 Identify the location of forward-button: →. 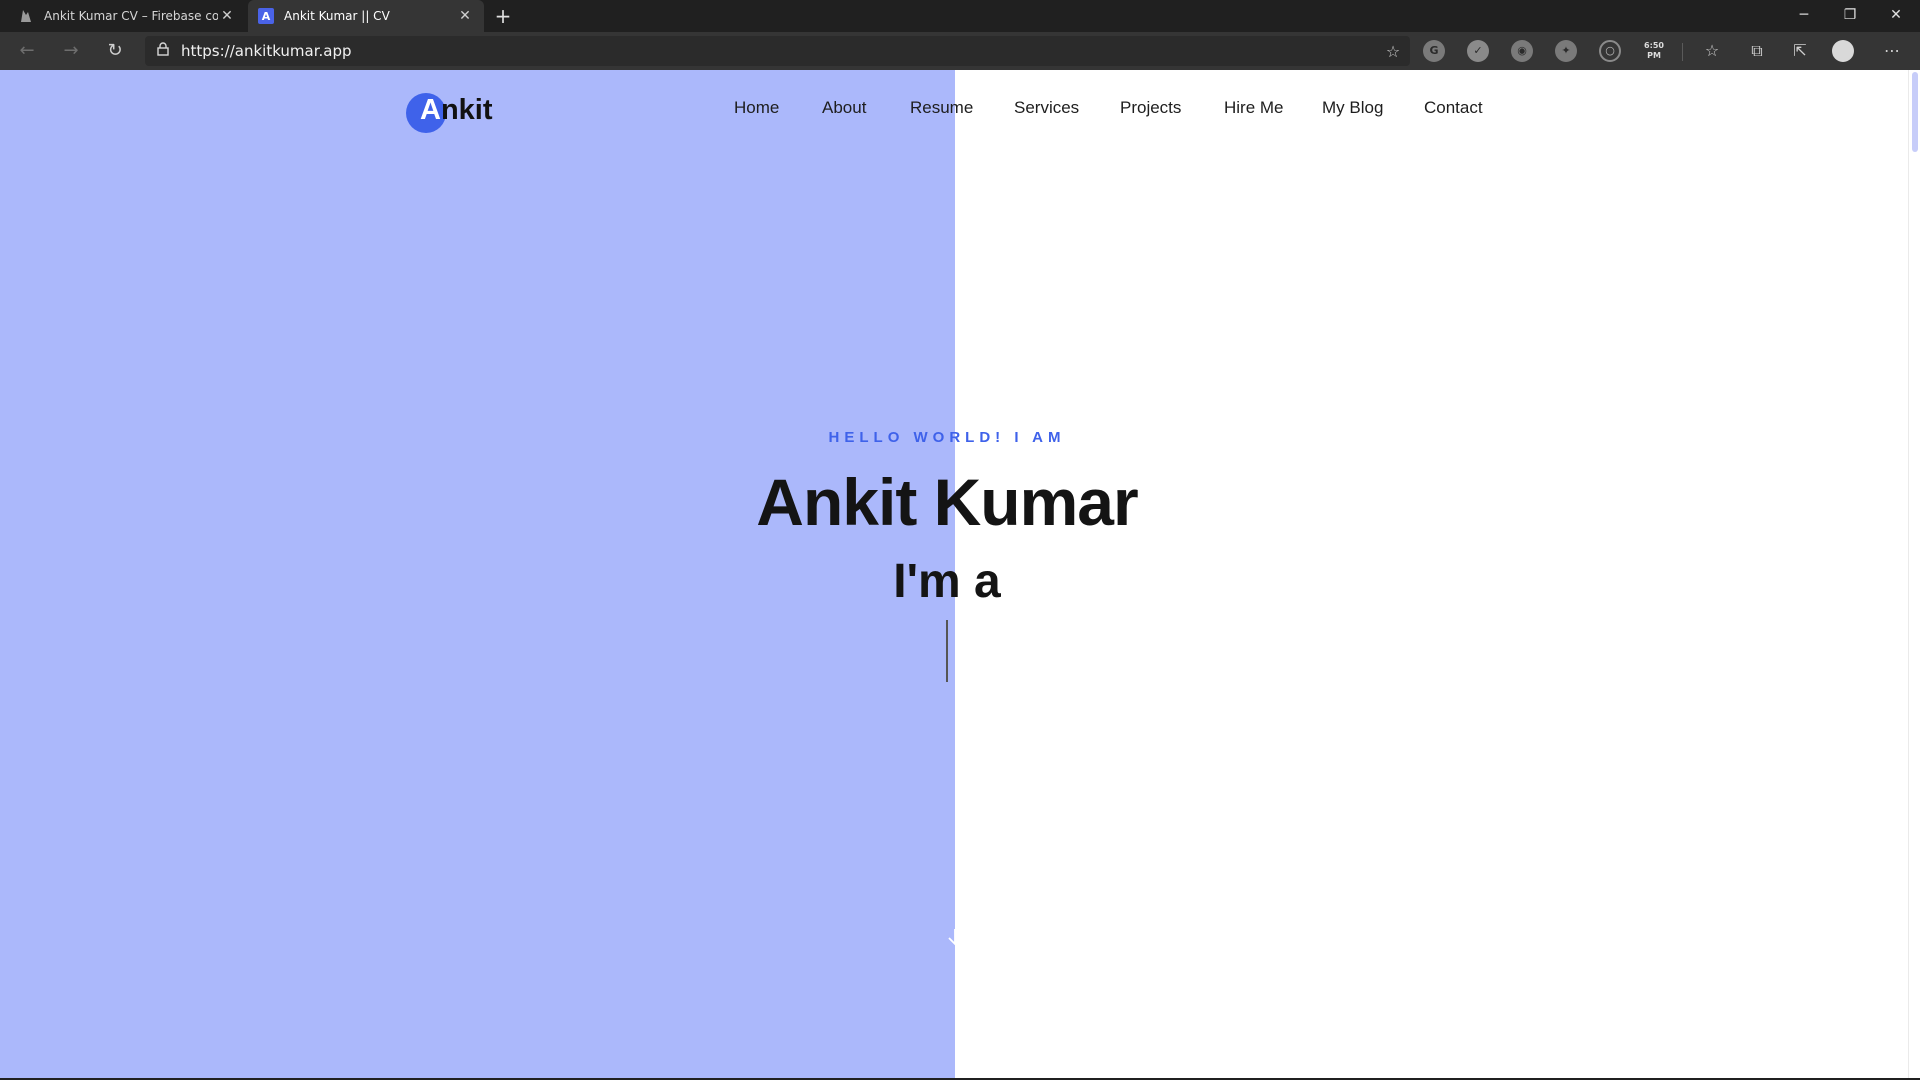
(71, 51).